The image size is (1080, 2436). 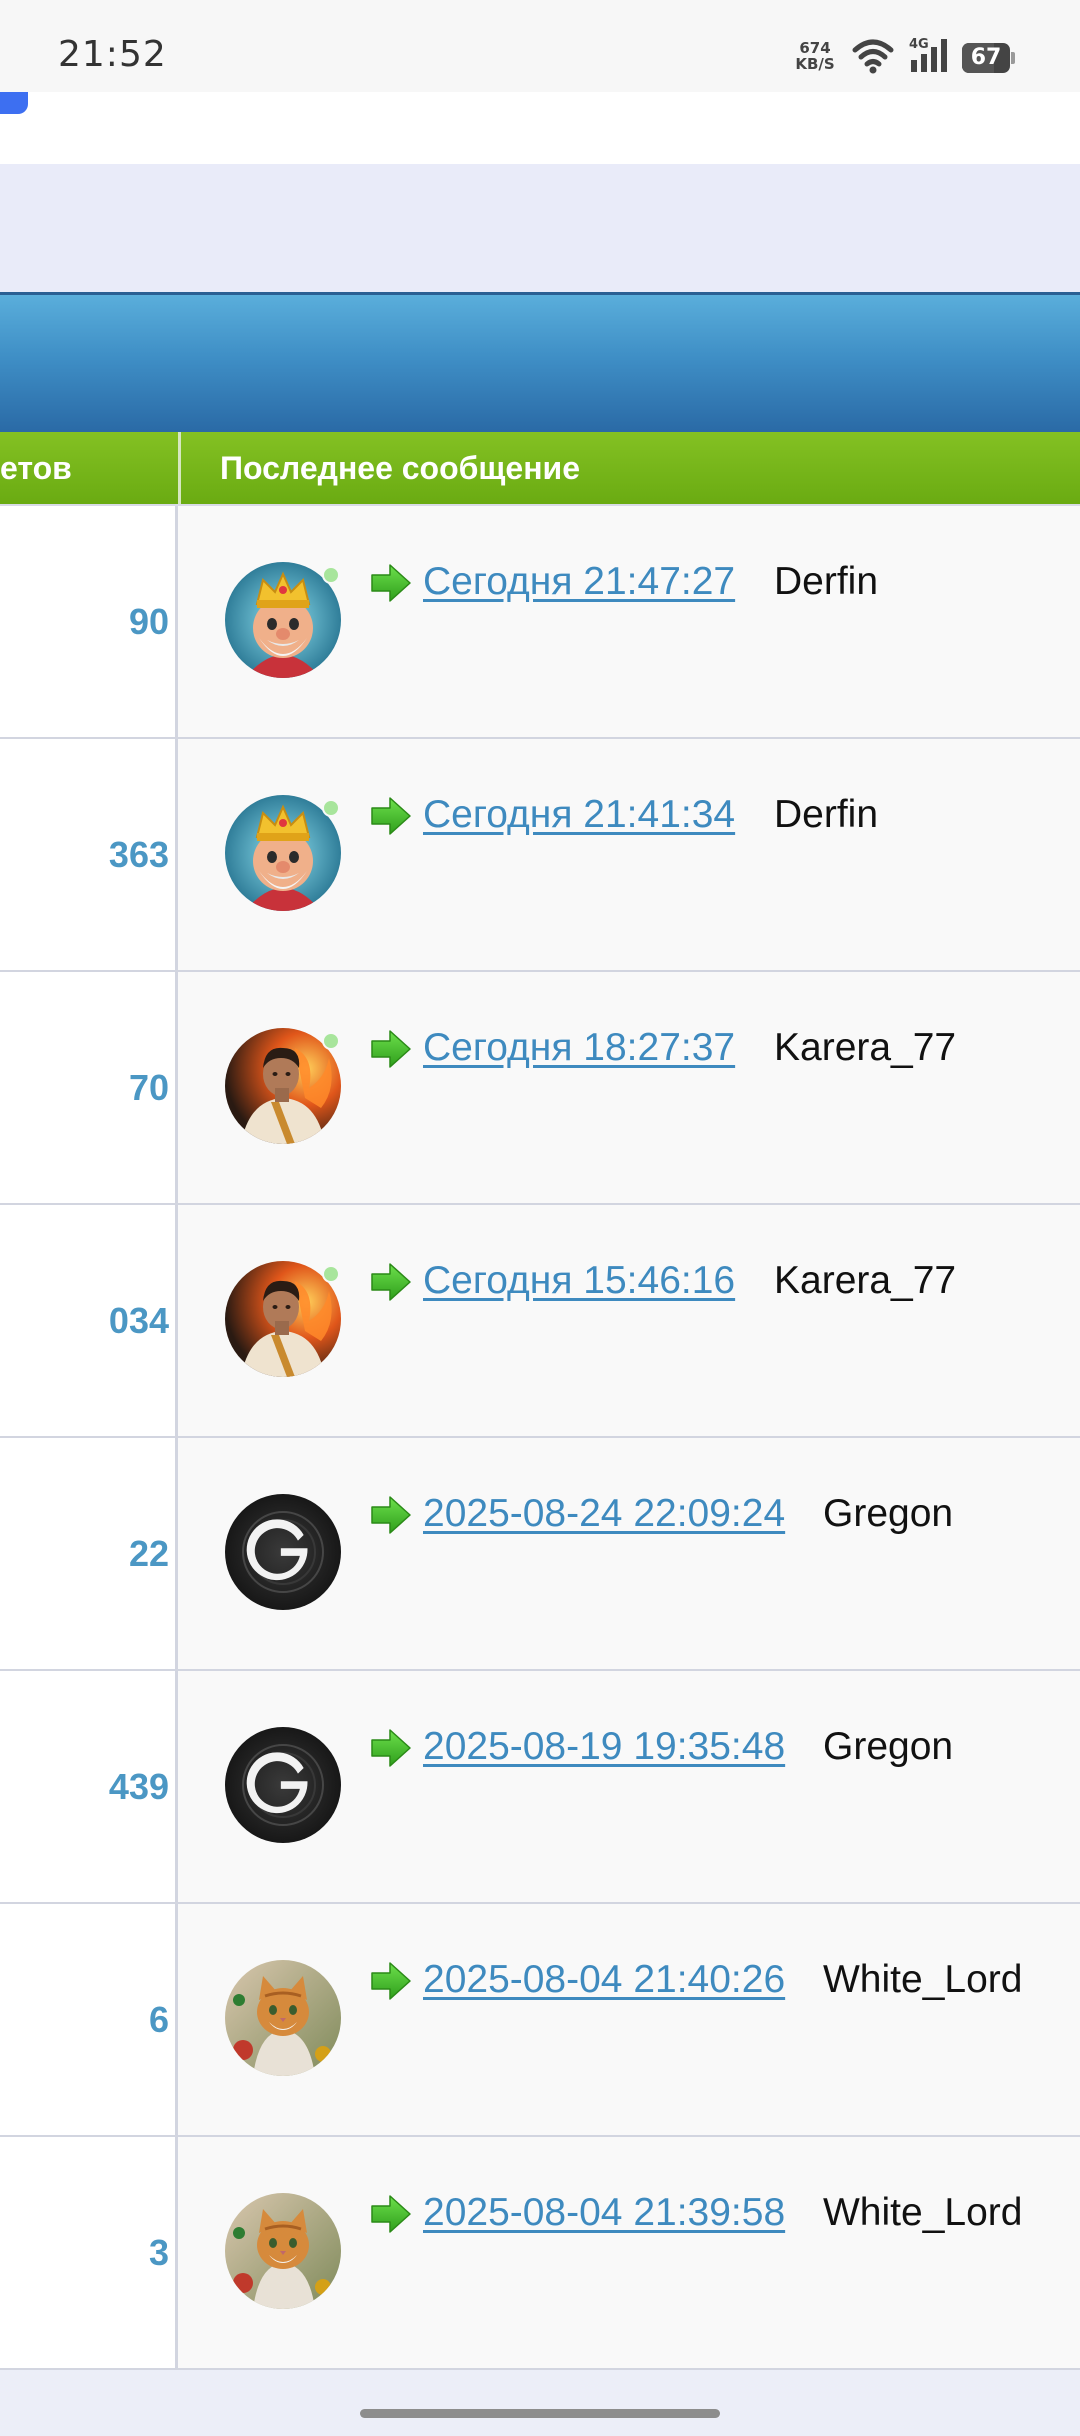 I want to click on table-row: 90 Сегодня 21:47:27 Derfin, so click(x=540, y=622).